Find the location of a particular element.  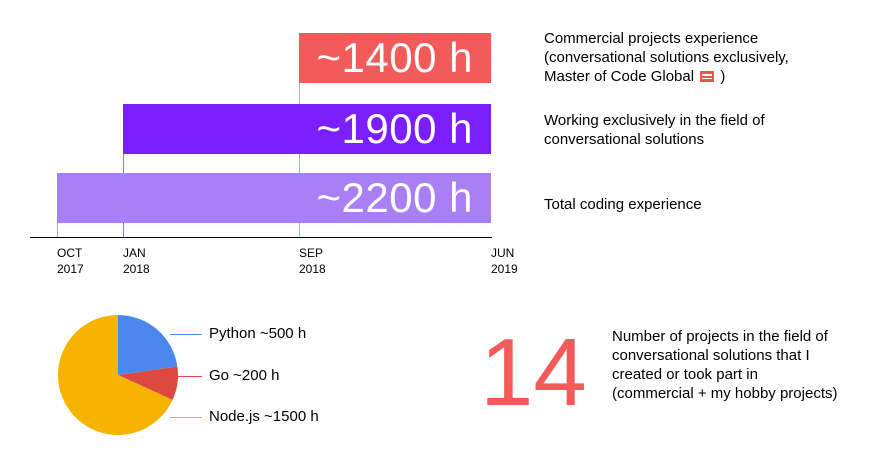

tick-label-oct-2017: OCT 2017 is located at coordinates (70, 261).